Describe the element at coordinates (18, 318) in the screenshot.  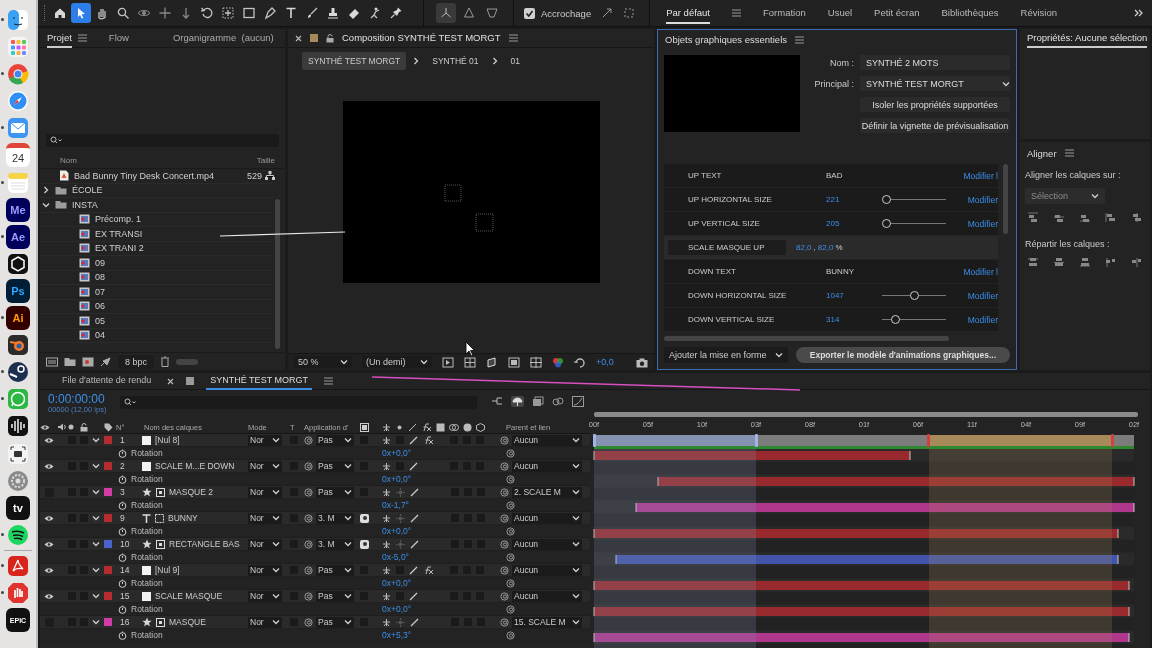
I see `app-tile: Ai` at that location.